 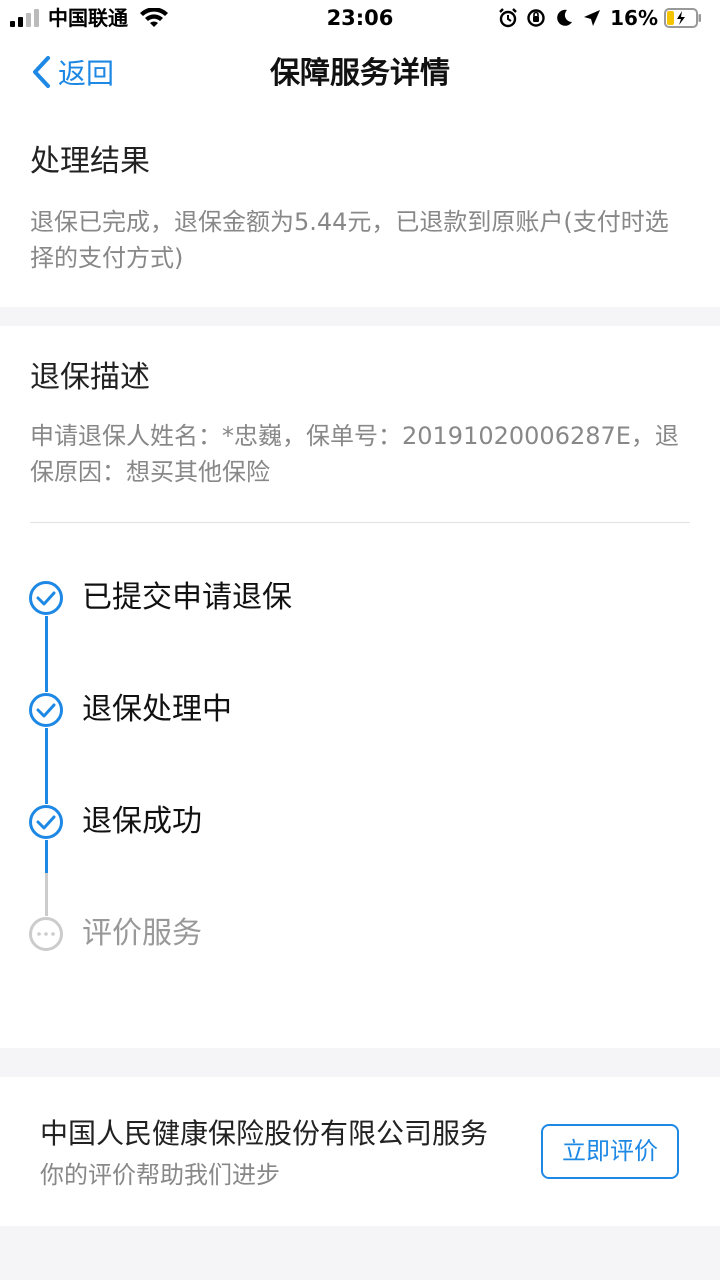 I want to click on timeline-step-label: 已提交申请退保, so click(x=187, y=597).